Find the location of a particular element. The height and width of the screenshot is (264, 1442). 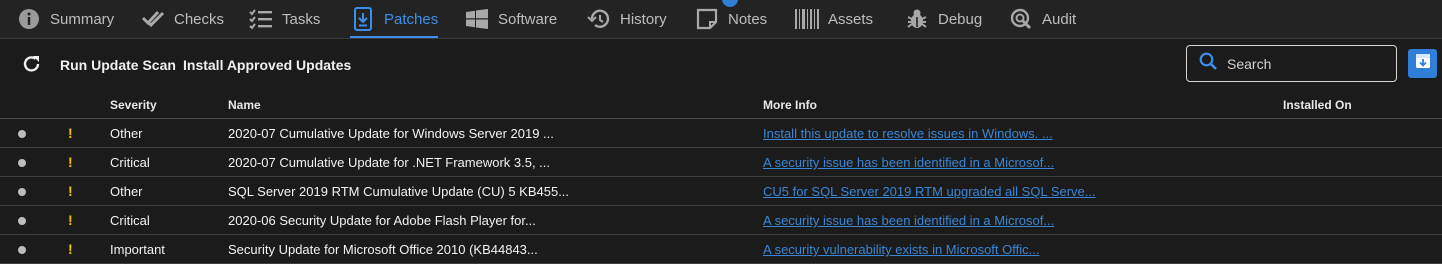

tab-label: Audit is located at coordinates (1059, 19).